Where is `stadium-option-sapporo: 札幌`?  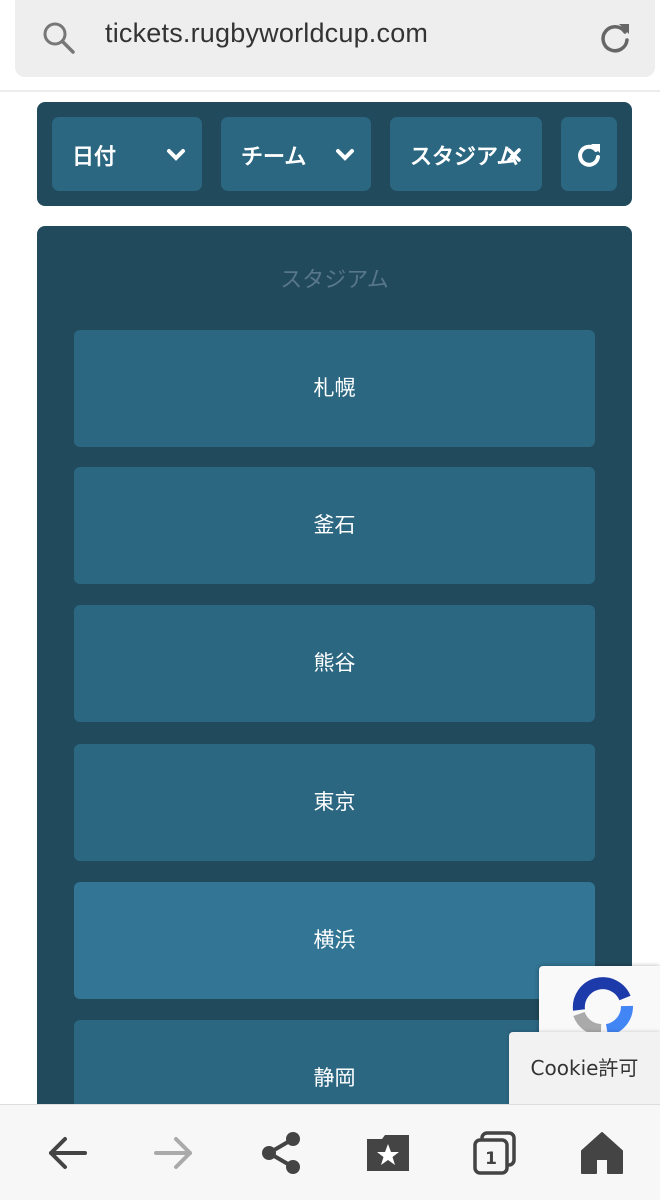
stadium-option-sapporo: 札幌 is located at coordinates (334, 388).